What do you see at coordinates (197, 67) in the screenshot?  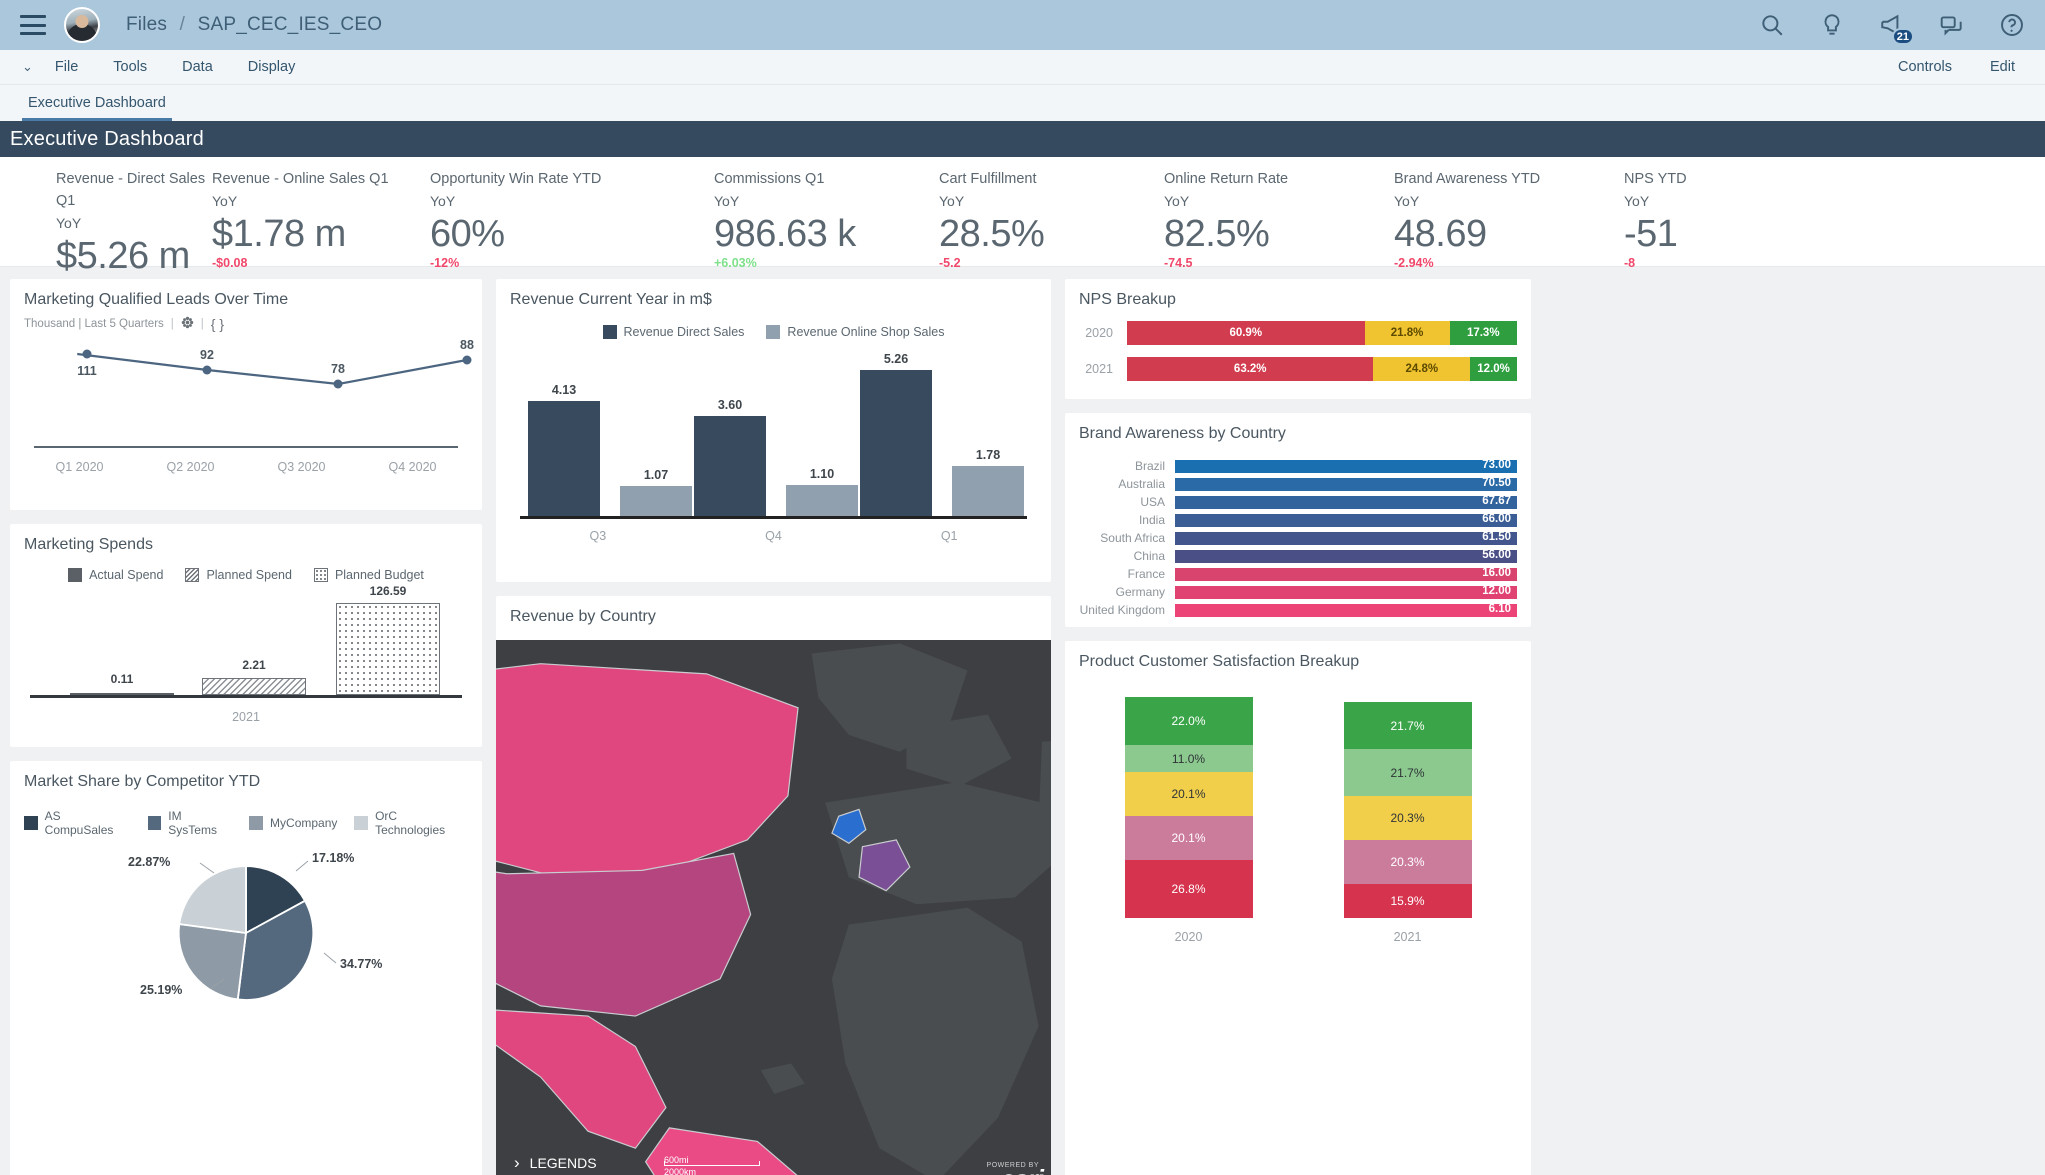 I see `menu-item-data: Data` at bounding box center [197, 67].